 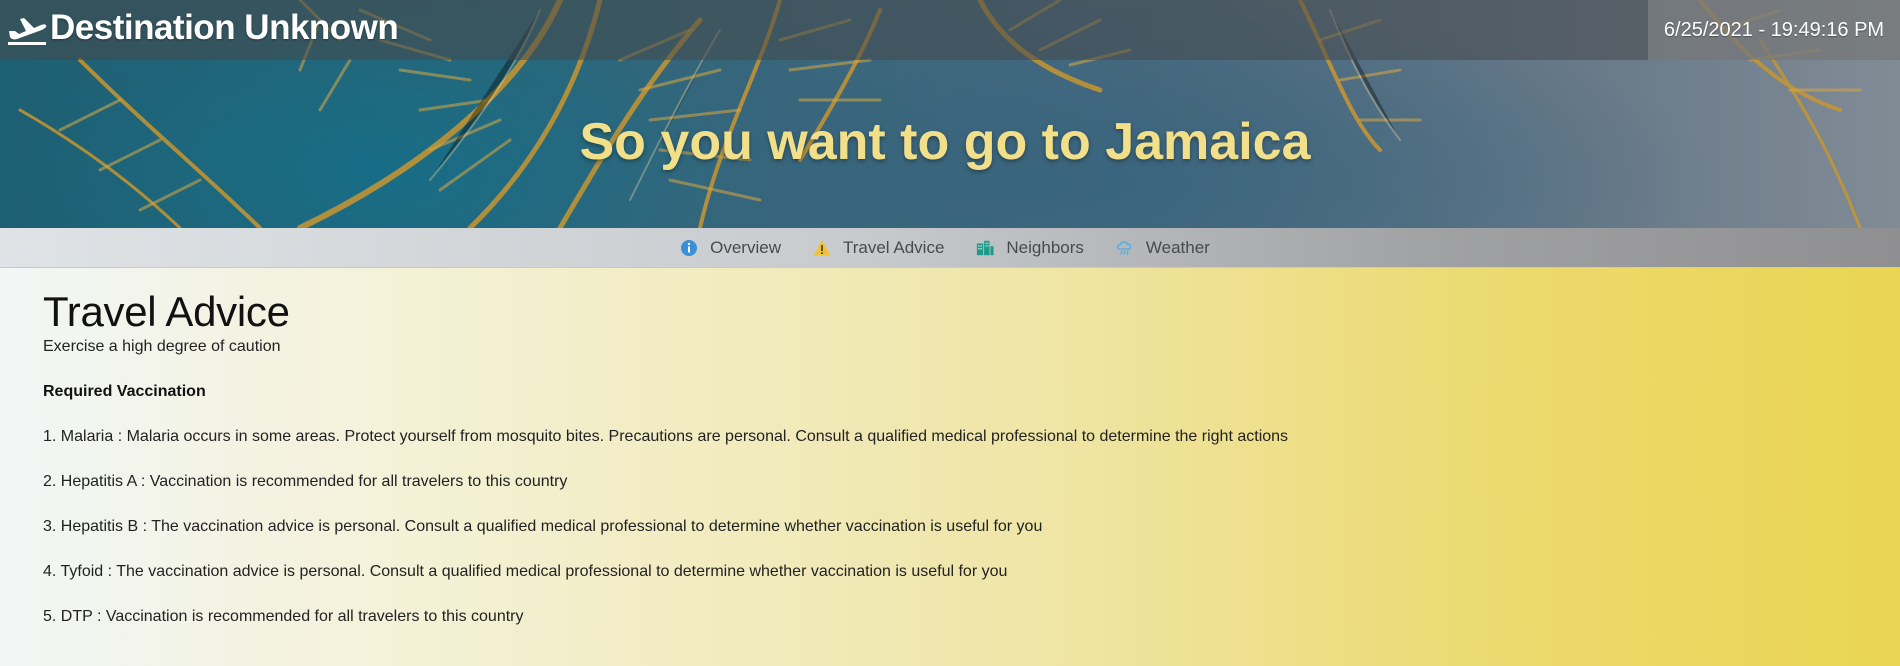 I want to click on tab-neighbors: Neighbors, so click(x=1030, y=248).